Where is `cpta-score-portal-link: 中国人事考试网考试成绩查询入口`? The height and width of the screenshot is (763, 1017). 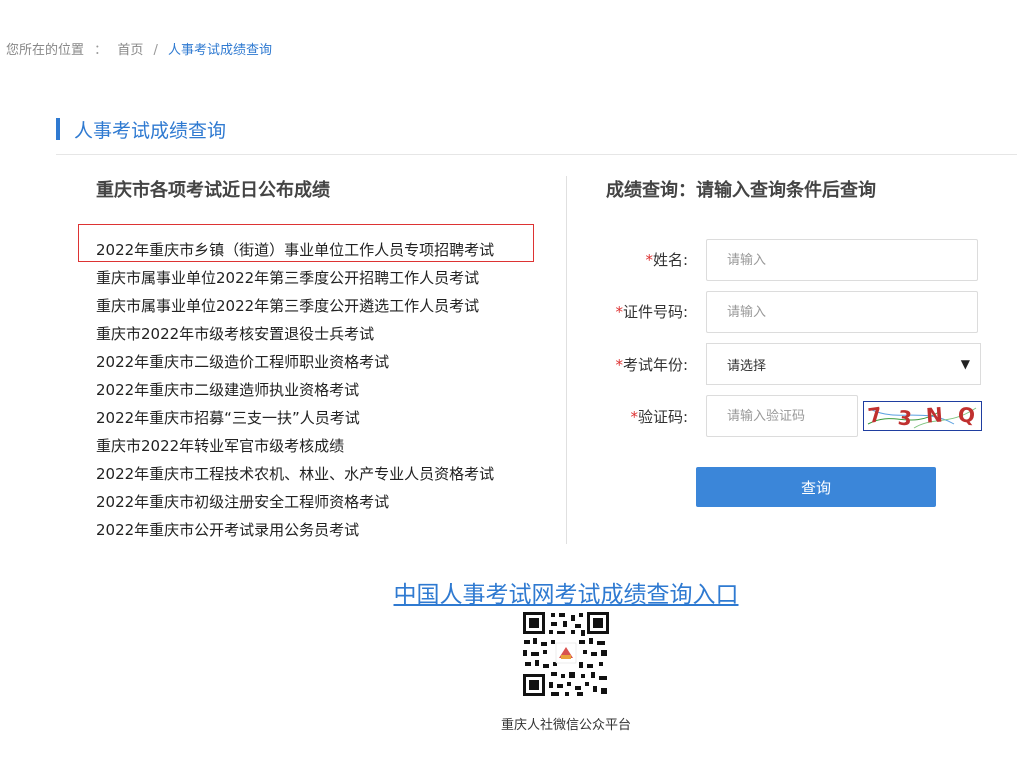 cpta-score-portal-link: 中国人事考试网考试成绩查询入口 is located at coordinates (566, 595).